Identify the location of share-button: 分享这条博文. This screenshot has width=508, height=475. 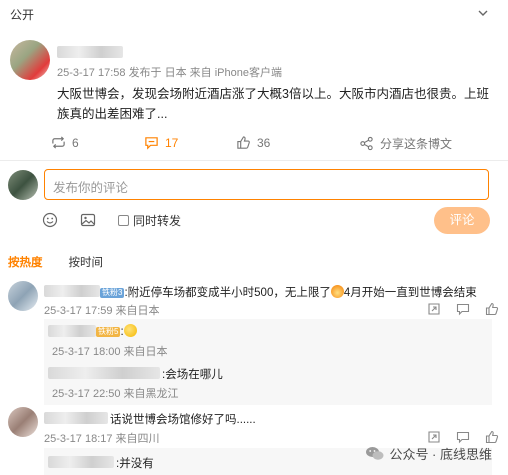
(405, 143).